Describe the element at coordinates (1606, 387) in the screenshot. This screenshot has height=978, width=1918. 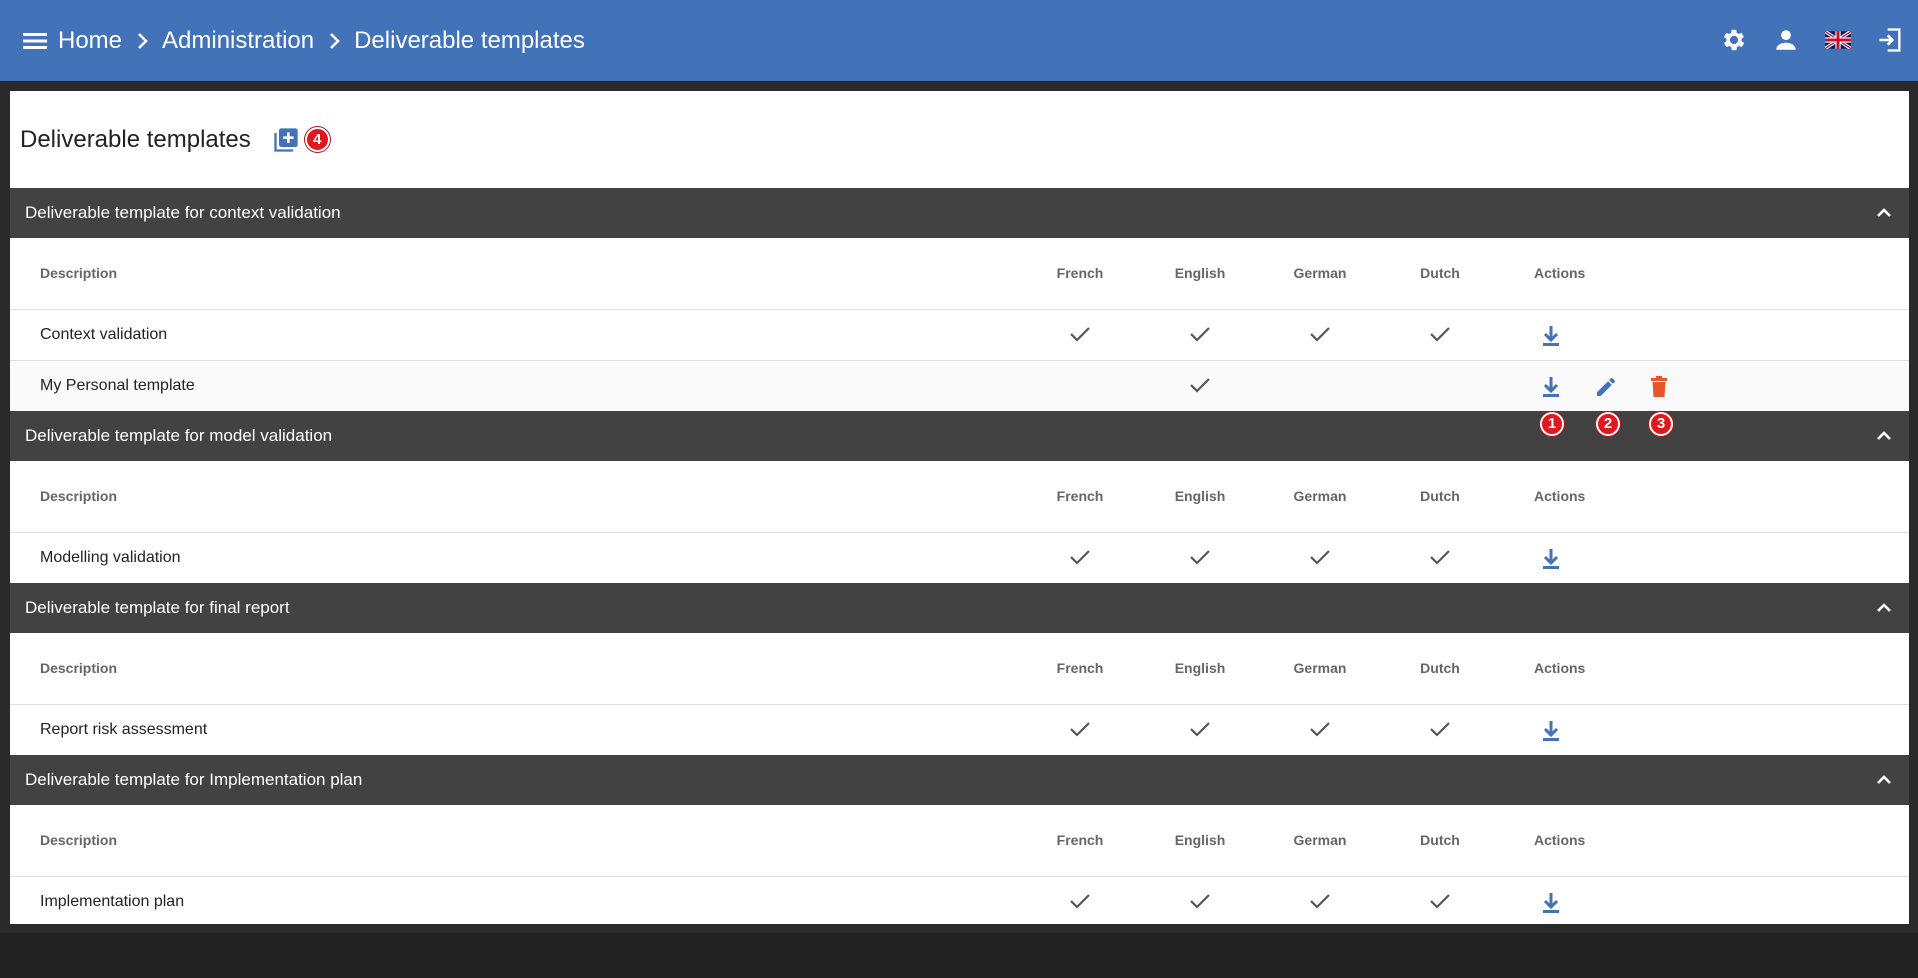
I see `edit-icon` at that location.